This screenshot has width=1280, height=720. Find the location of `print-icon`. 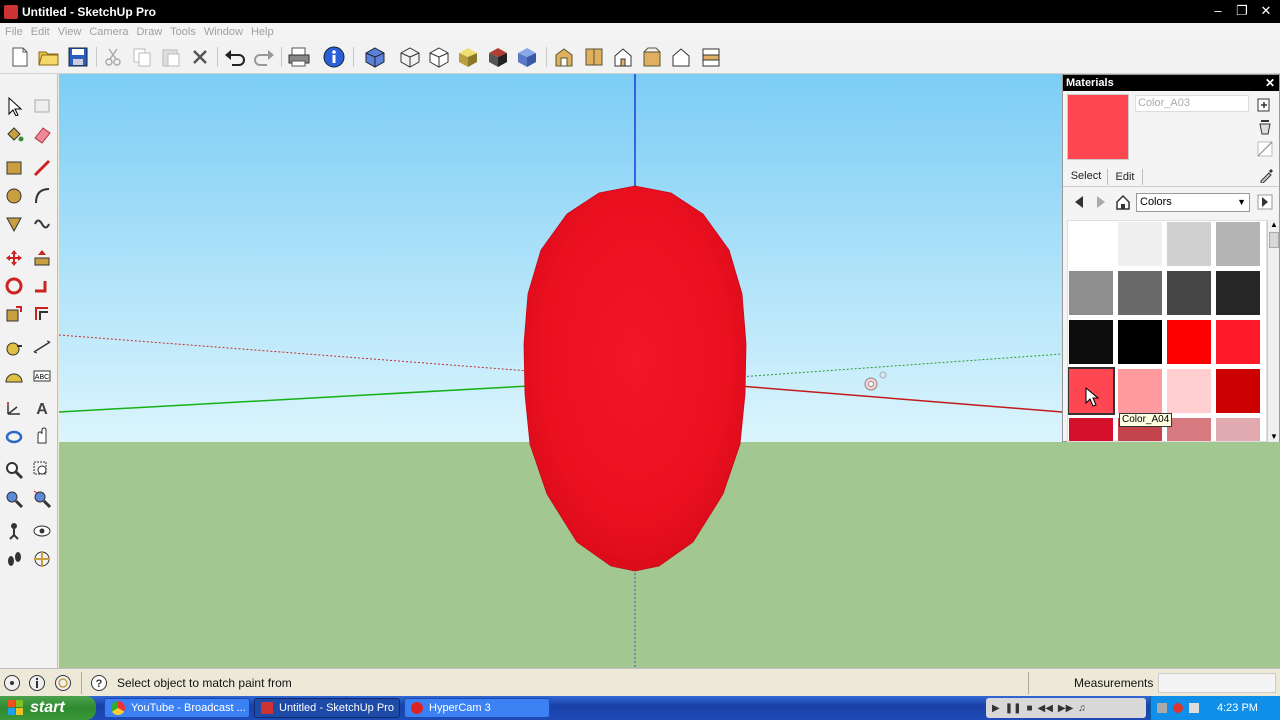

print-icon is located at coordinates (299, 57).